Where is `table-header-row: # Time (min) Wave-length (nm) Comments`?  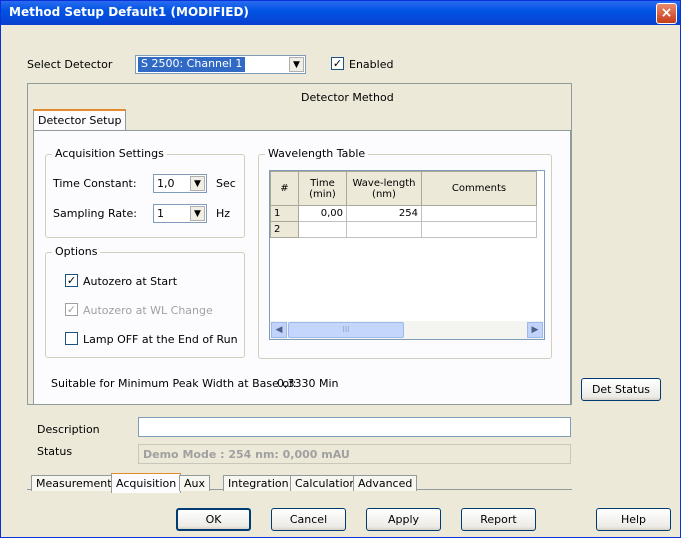
table-header-row: # Time (min) Wave-length (nm) Comments is located at coordinates (403, 188).